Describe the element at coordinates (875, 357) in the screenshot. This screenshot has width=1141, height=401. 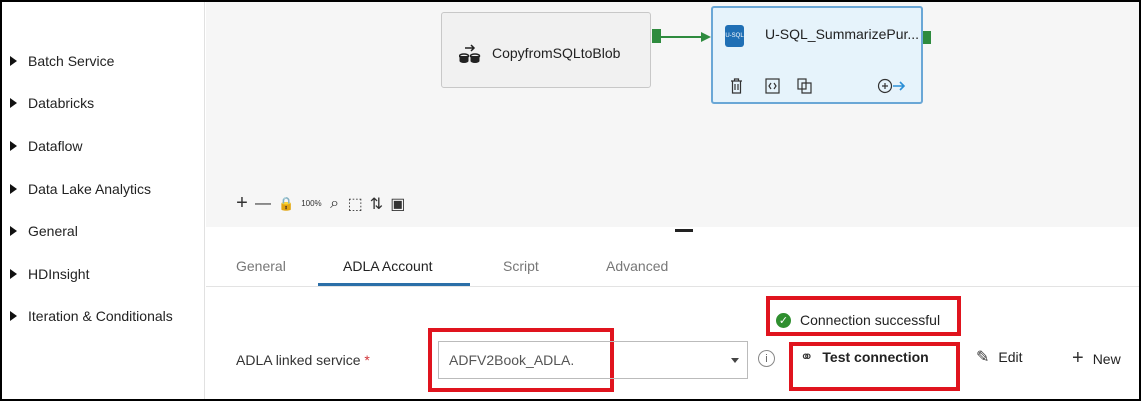
I see `test-connection-label: Test connection` at that location.